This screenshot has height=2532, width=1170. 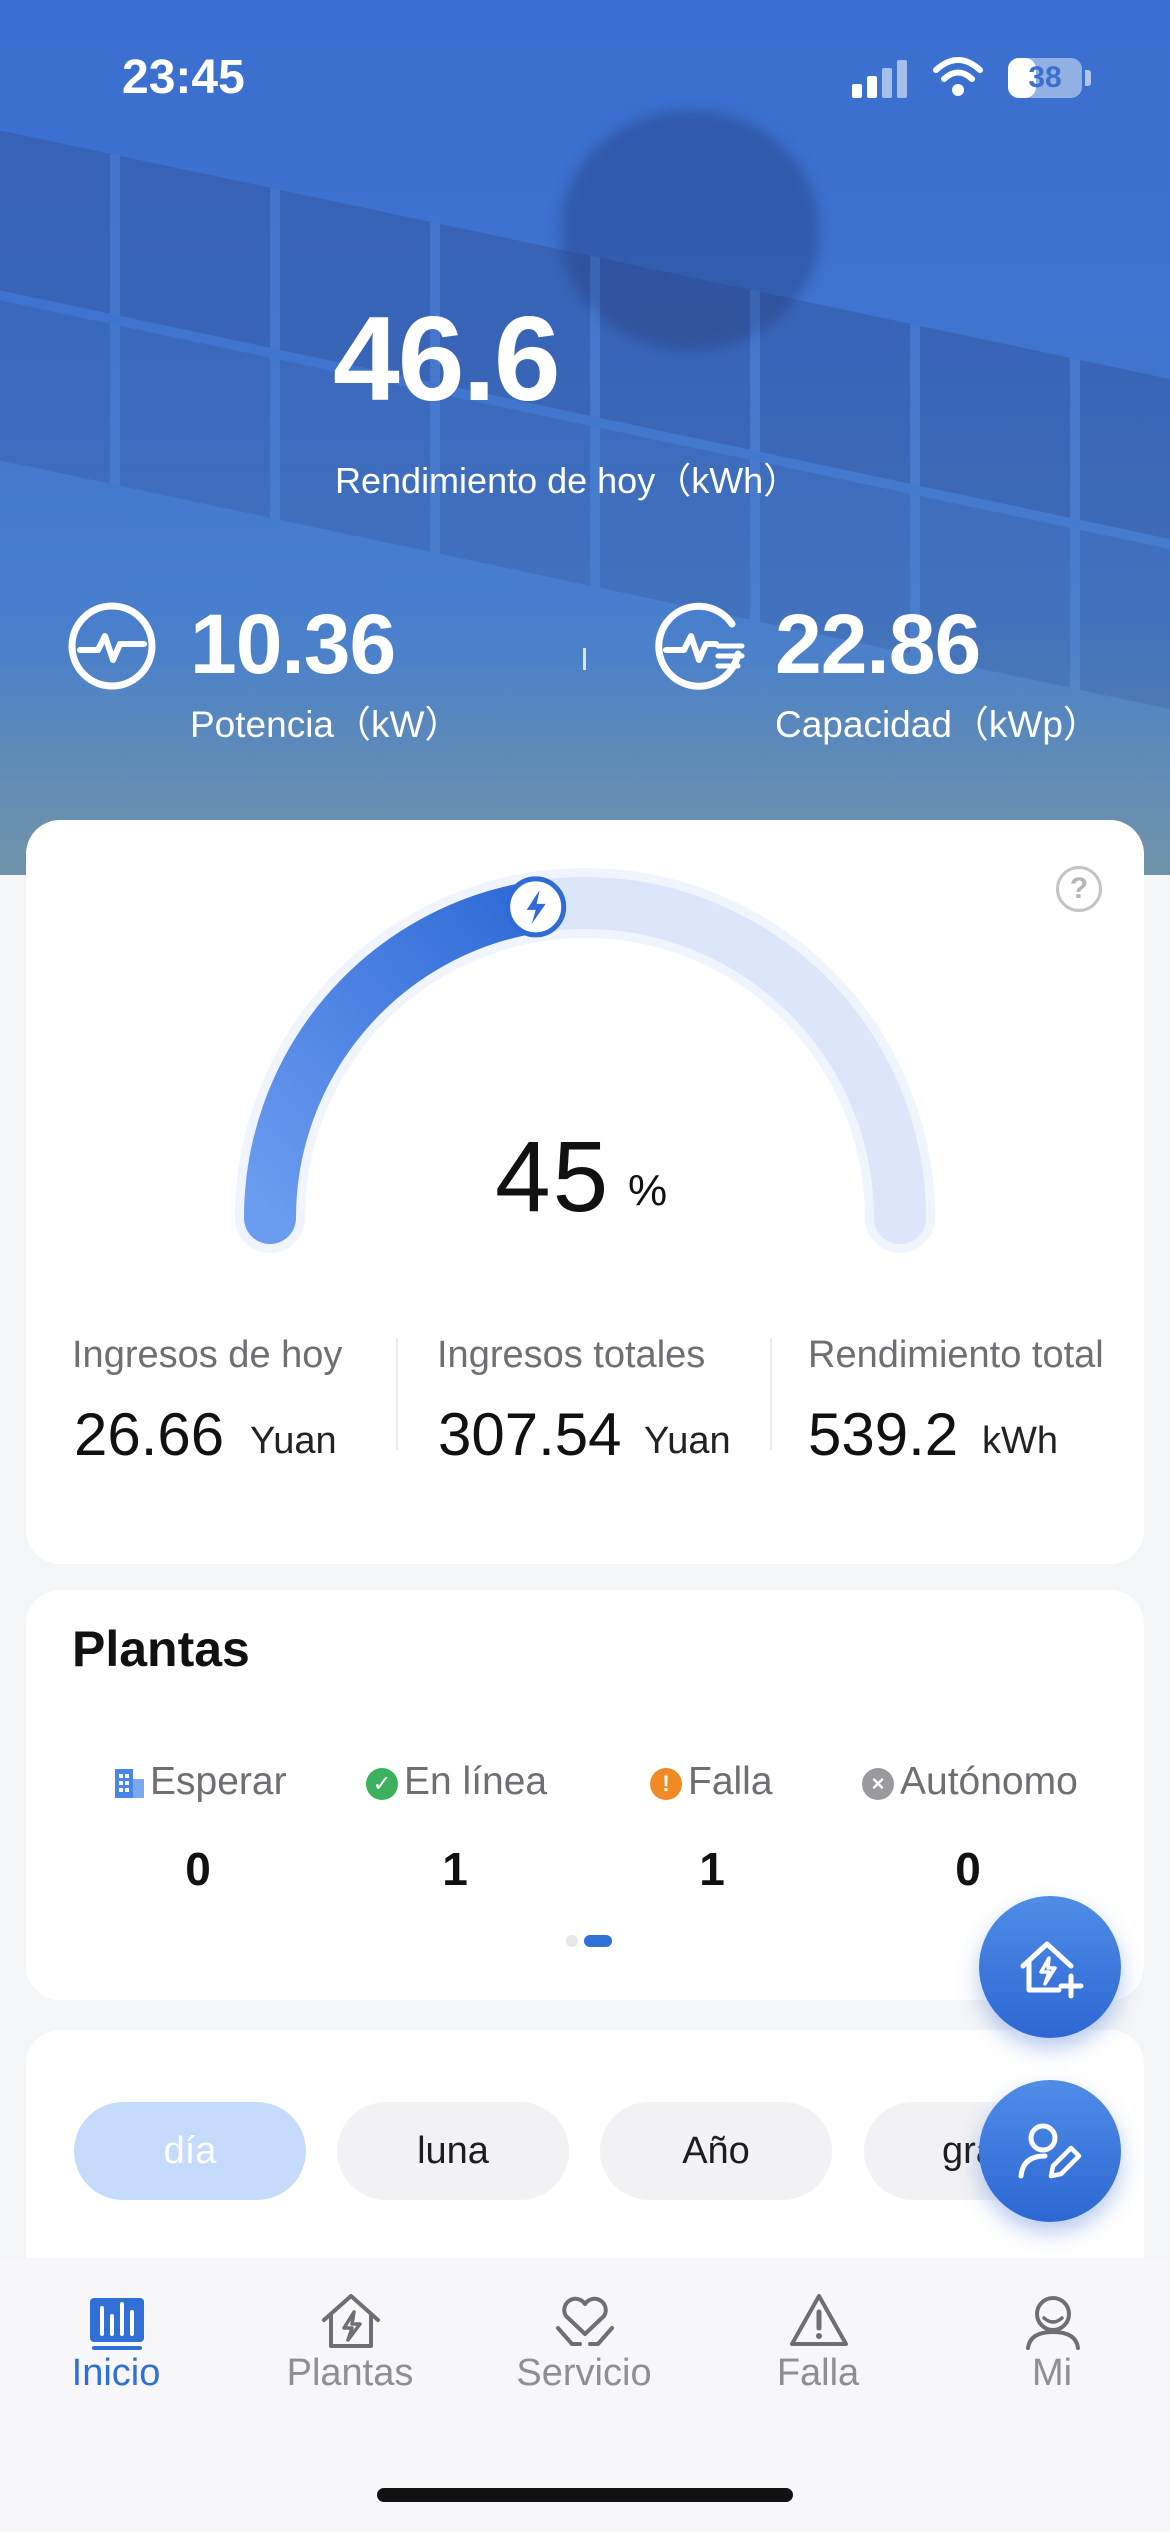 I want to click on plant-count-online: 1, so click(x=455, y=1869).